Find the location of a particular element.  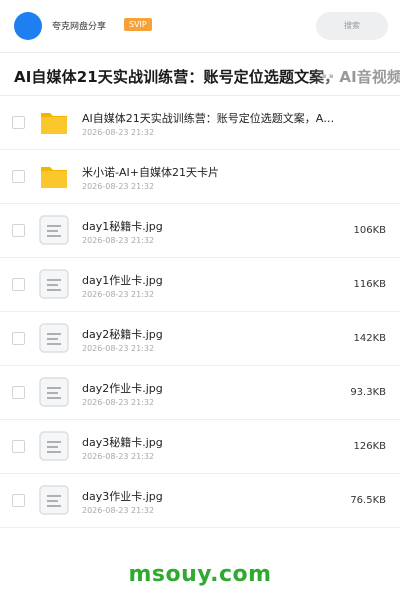

file-size: 142KB is located at coordinates (369, 338).